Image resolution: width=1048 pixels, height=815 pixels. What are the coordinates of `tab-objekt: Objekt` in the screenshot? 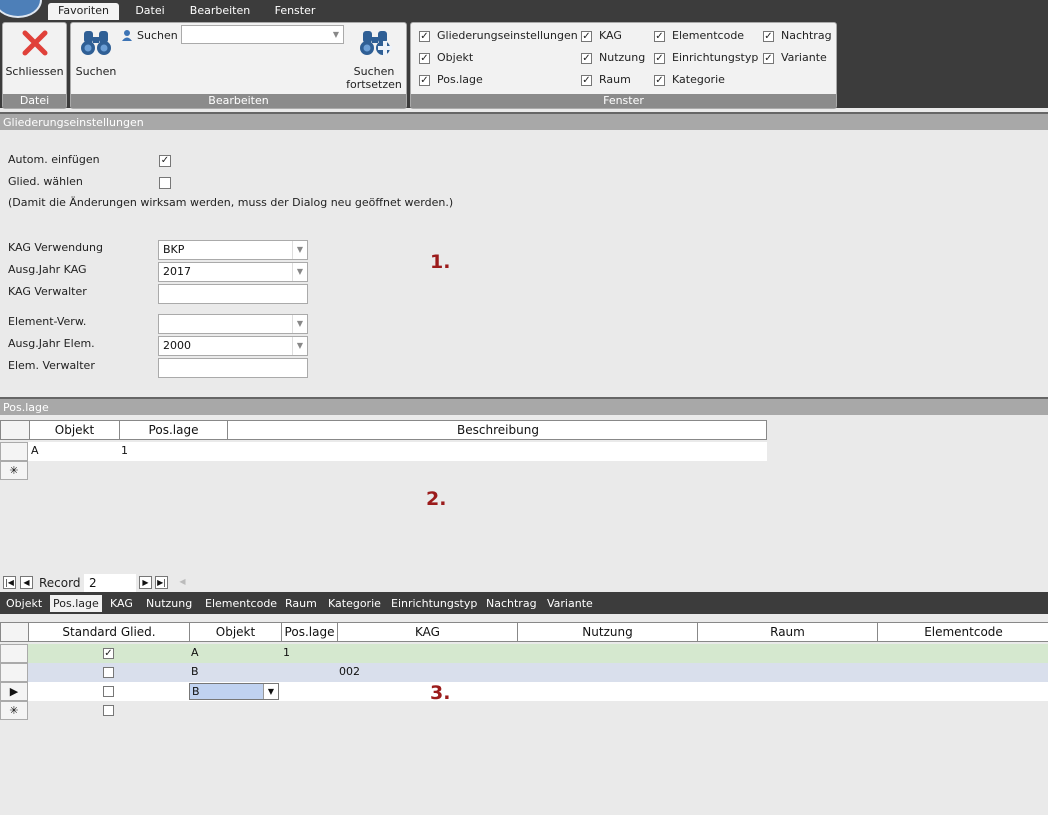 It's located at (24, 603).